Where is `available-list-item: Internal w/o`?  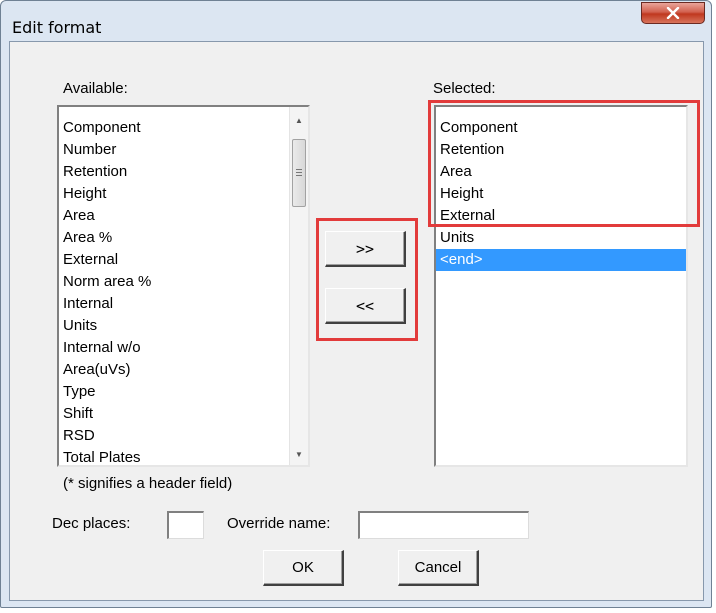 available-list-item: Internal w/o is located at coordinates (174, 348).